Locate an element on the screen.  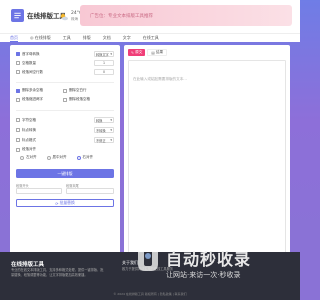
editor-tabs: ✎ 原文 ▤ 结果 is located at coordinates (148, 52).